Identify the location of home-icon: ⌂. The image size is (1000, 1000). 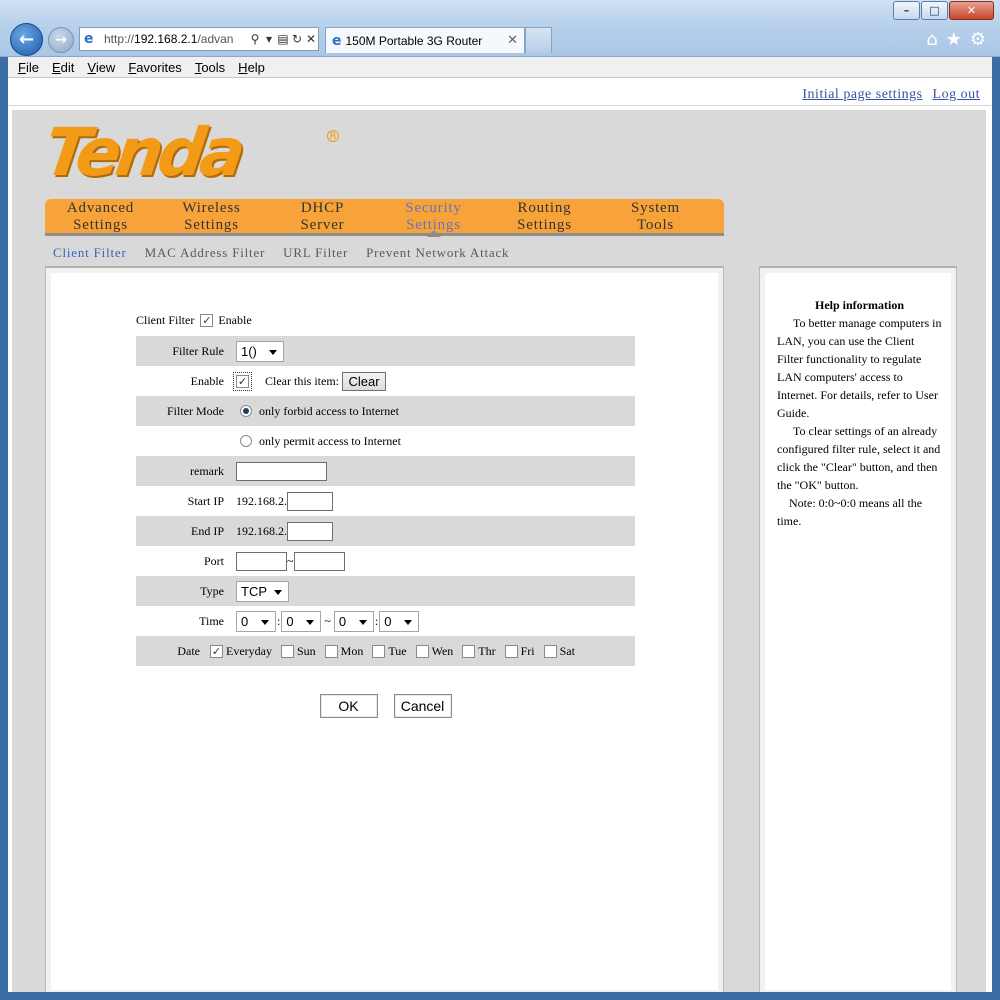
(931, 39).